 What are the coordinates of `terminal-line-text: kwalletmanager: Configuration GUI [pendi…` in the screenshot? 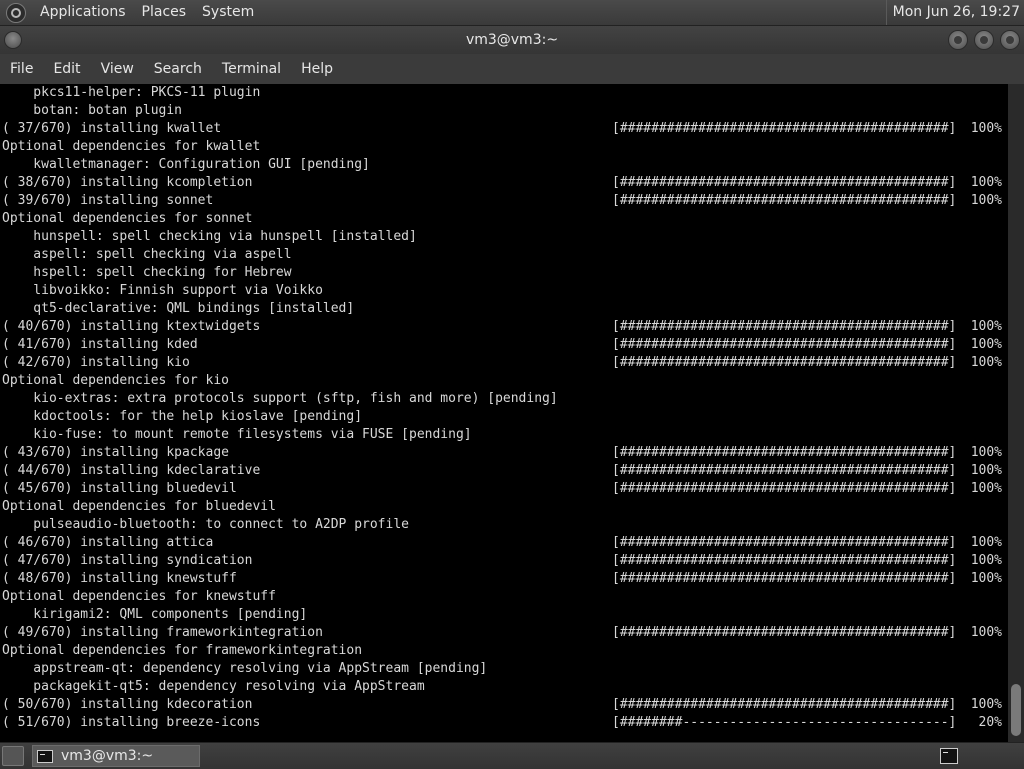 It's located at (186, 164).